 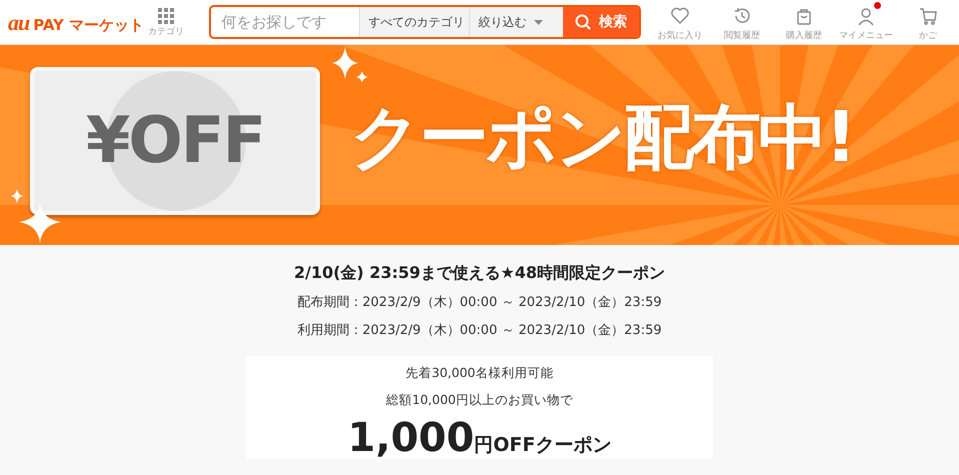 I want to click on person-icon, so click(x=866, y=16).